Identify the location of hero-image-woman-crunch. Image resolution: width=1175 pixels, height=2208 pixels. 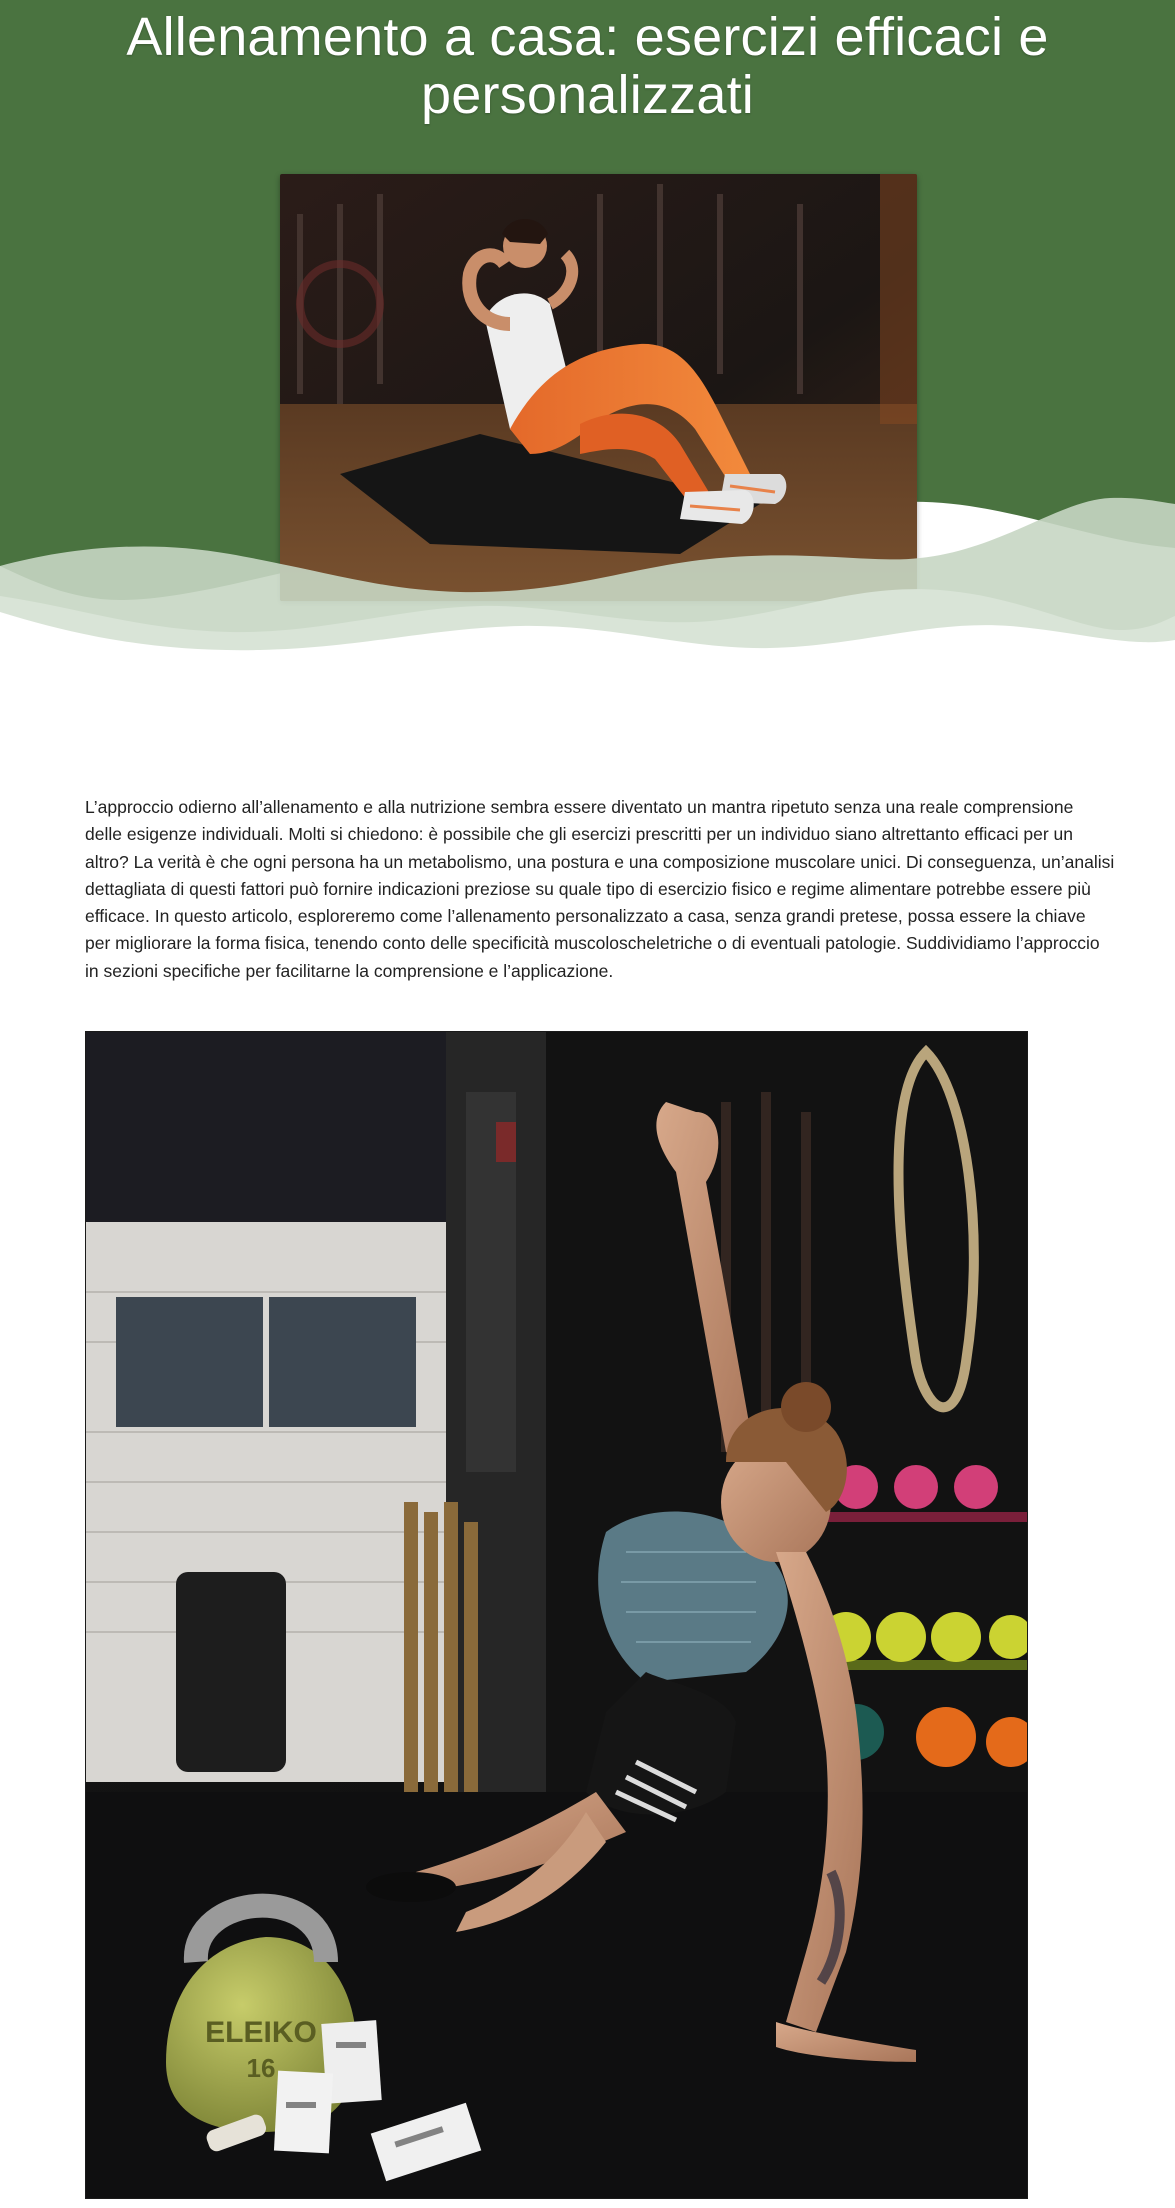
(598, 387).